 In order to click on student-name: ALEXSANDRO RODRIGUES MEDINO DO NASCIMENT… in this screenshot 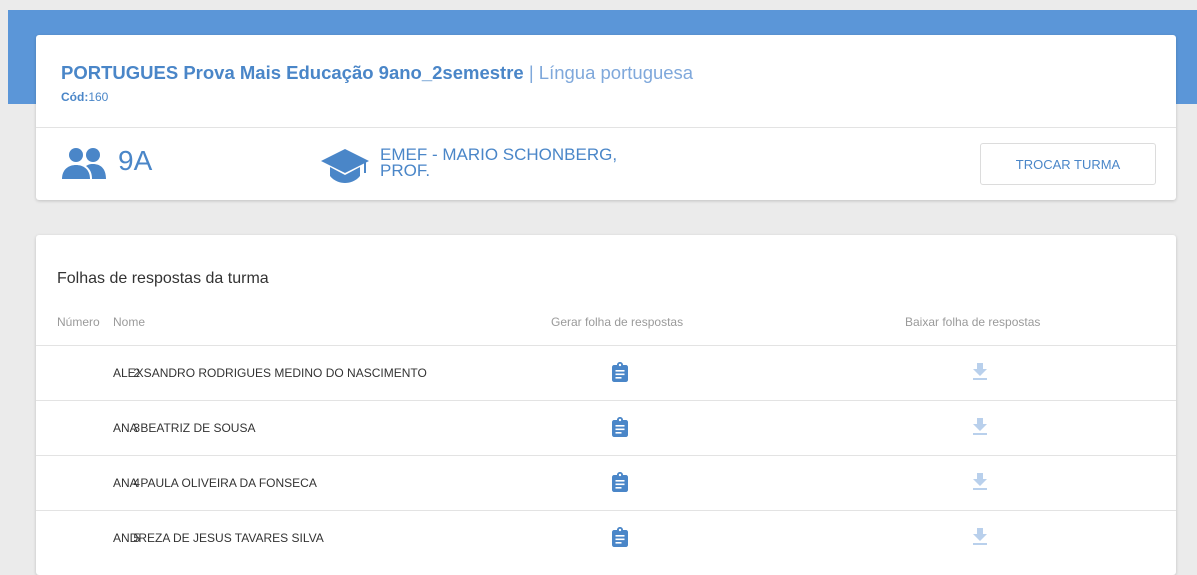, I will do `click(270, 373)`.